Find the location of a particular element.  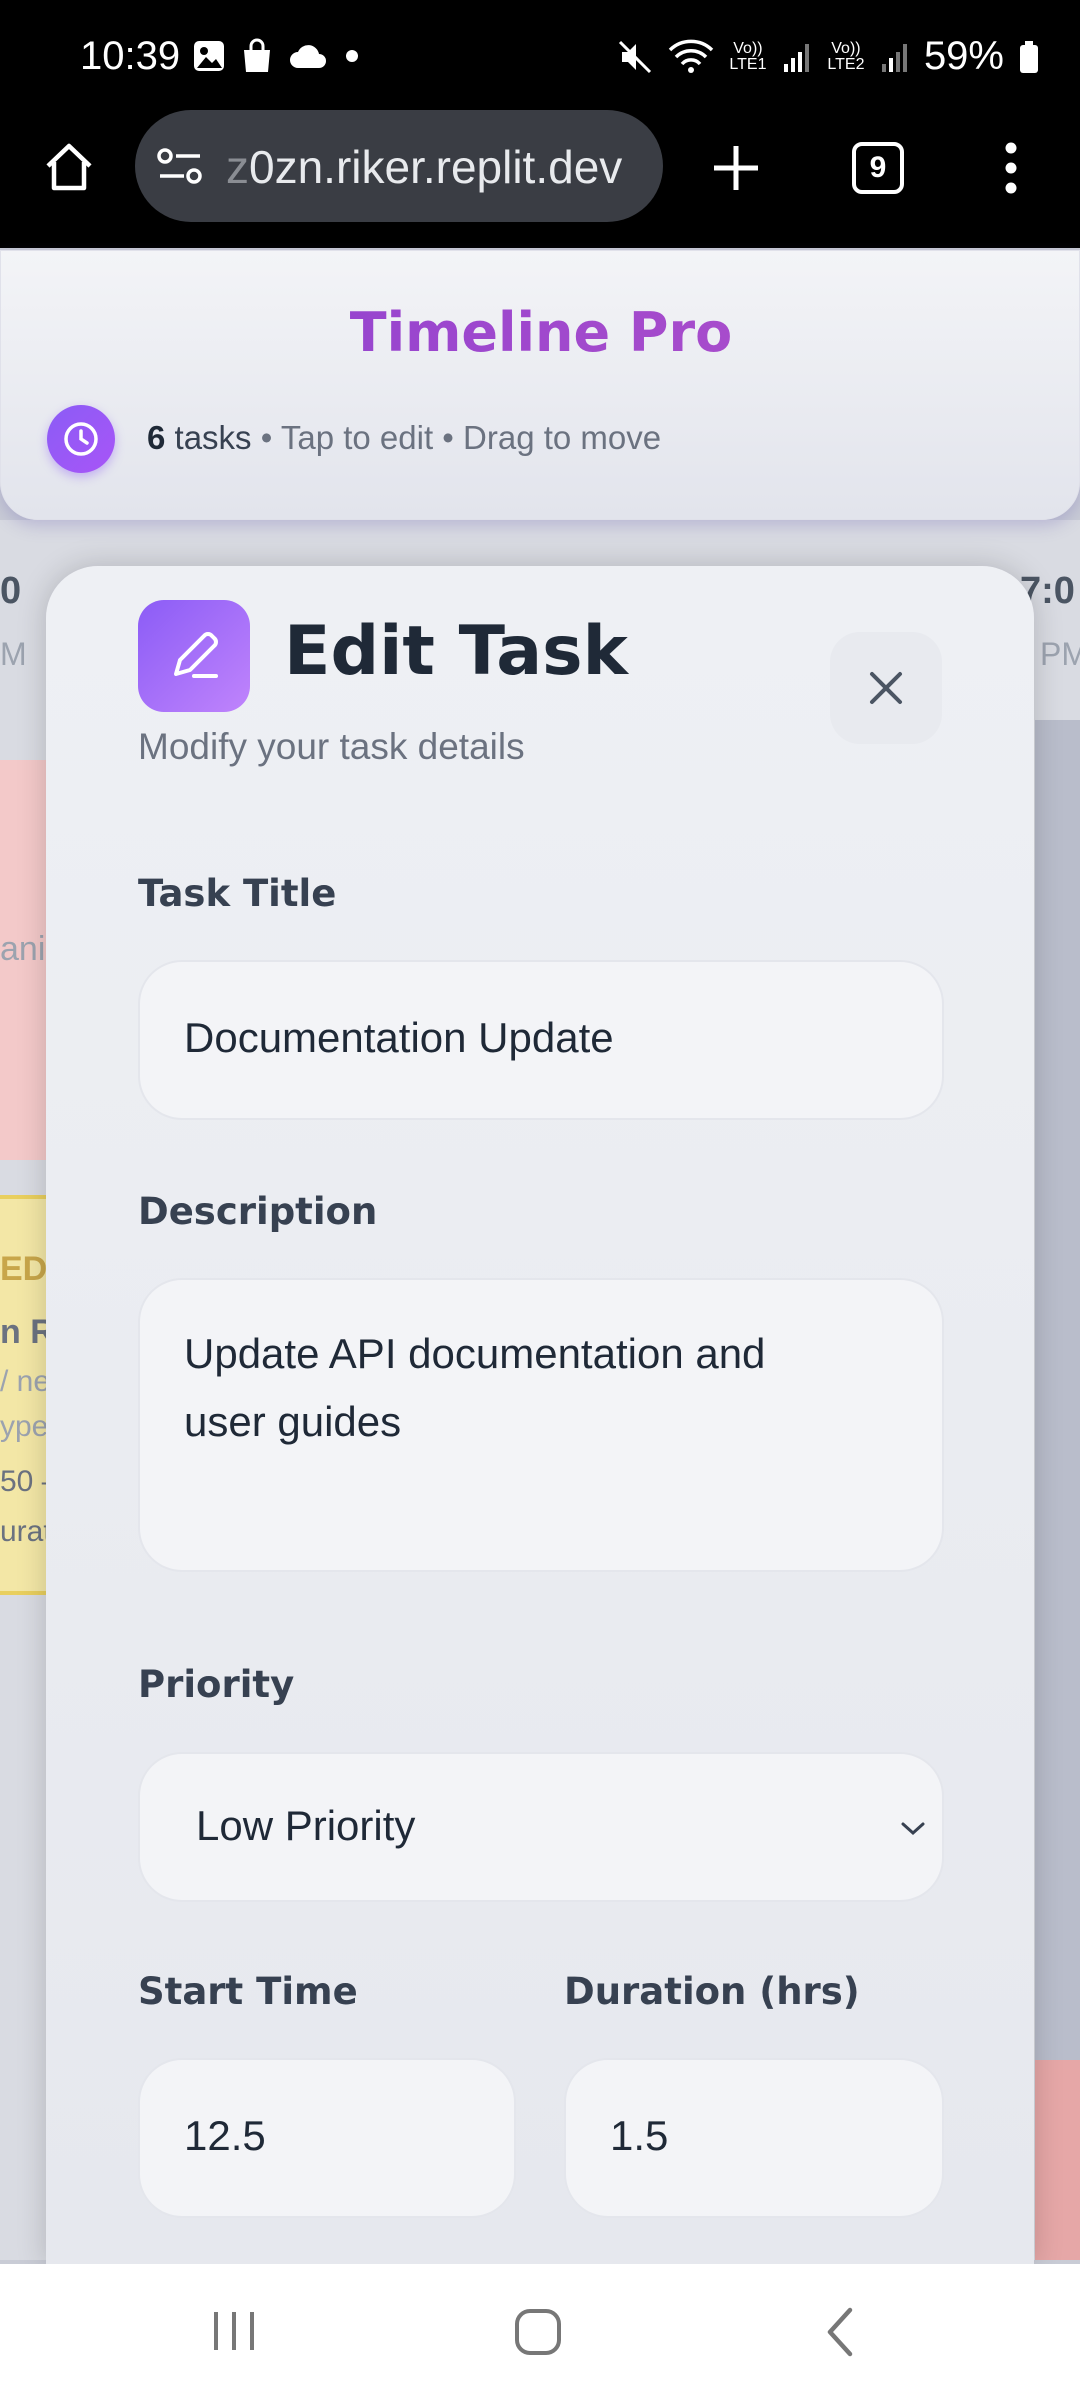

description-label: Description is located at coordinates (258, 1211).